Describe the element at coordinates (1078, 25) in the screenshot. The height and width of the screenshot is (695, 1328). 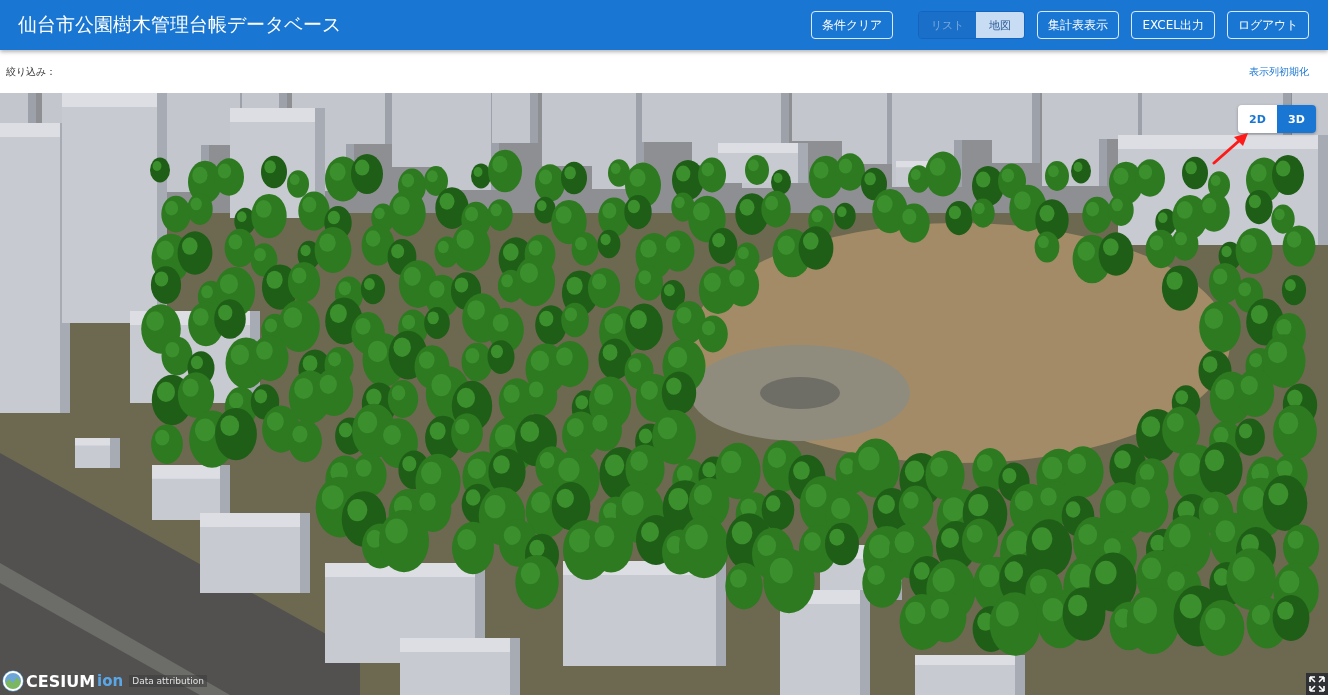
I see `header-button: 集計表表示` at that location.